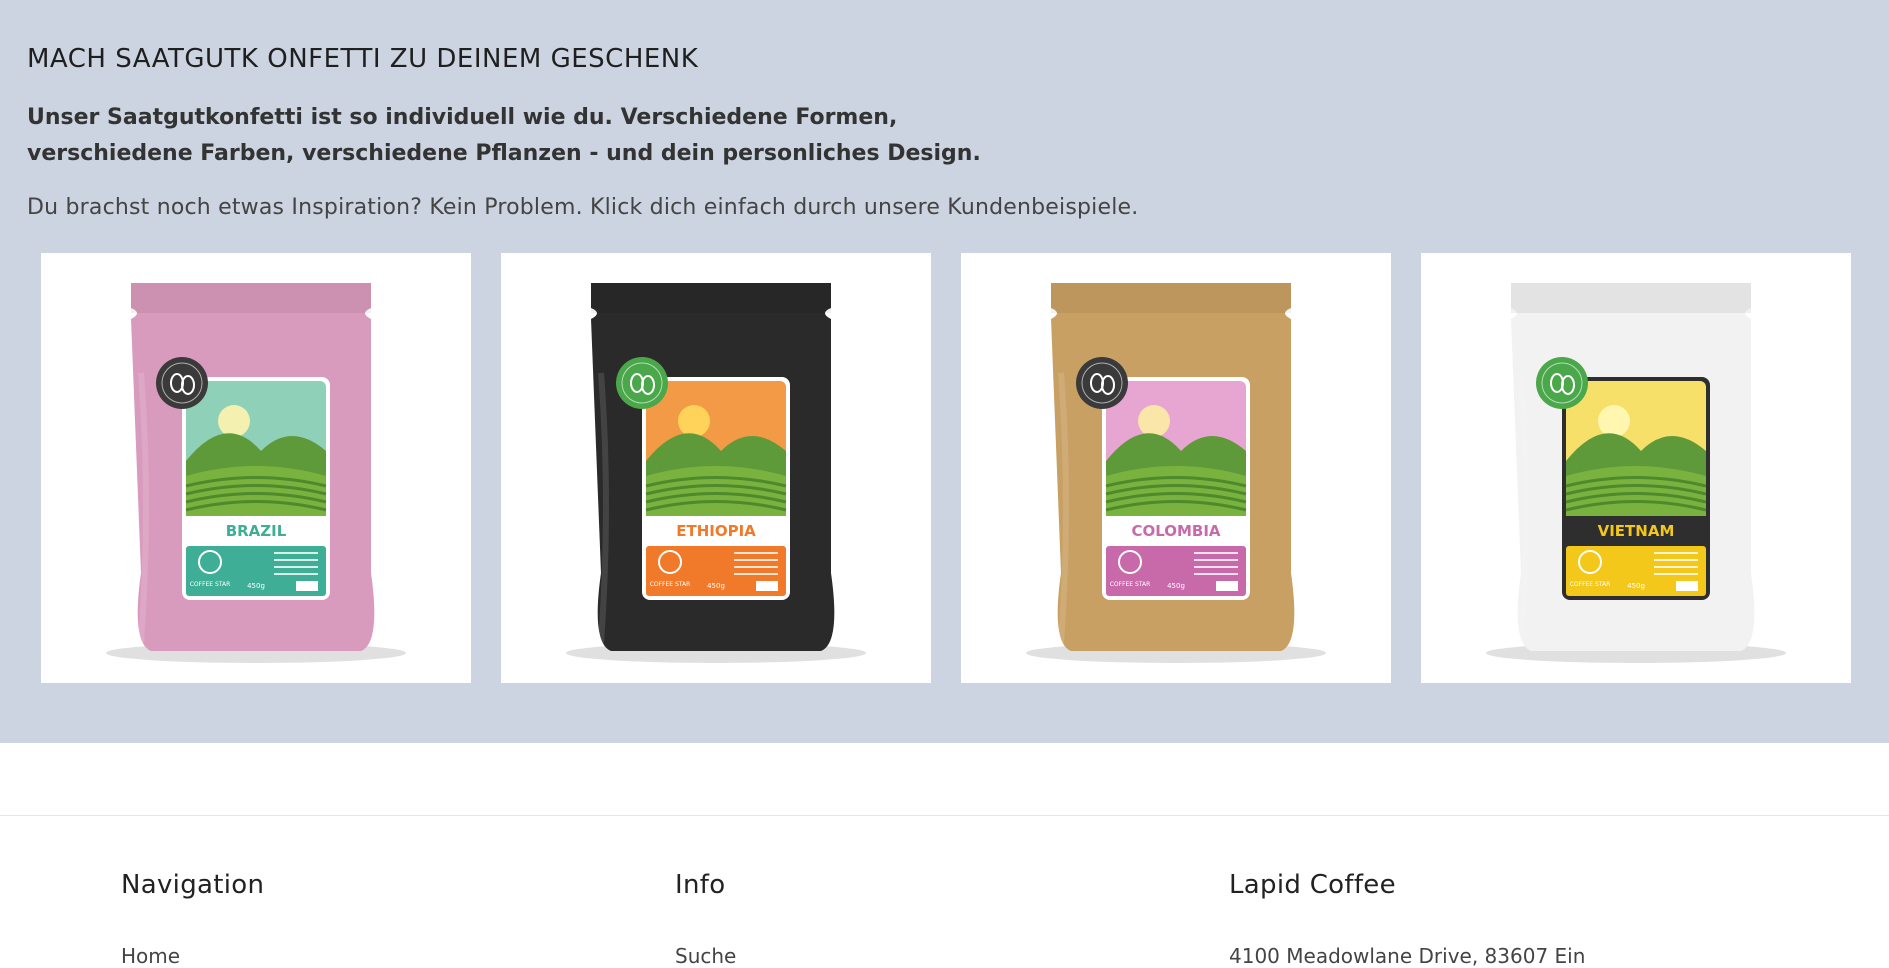 Image resolution: width=1889 pixels, height=968 pixels. I want to click on coffee-bag-image: ETHIOPIA COFFEE STAR 450g, so click(716, 473).